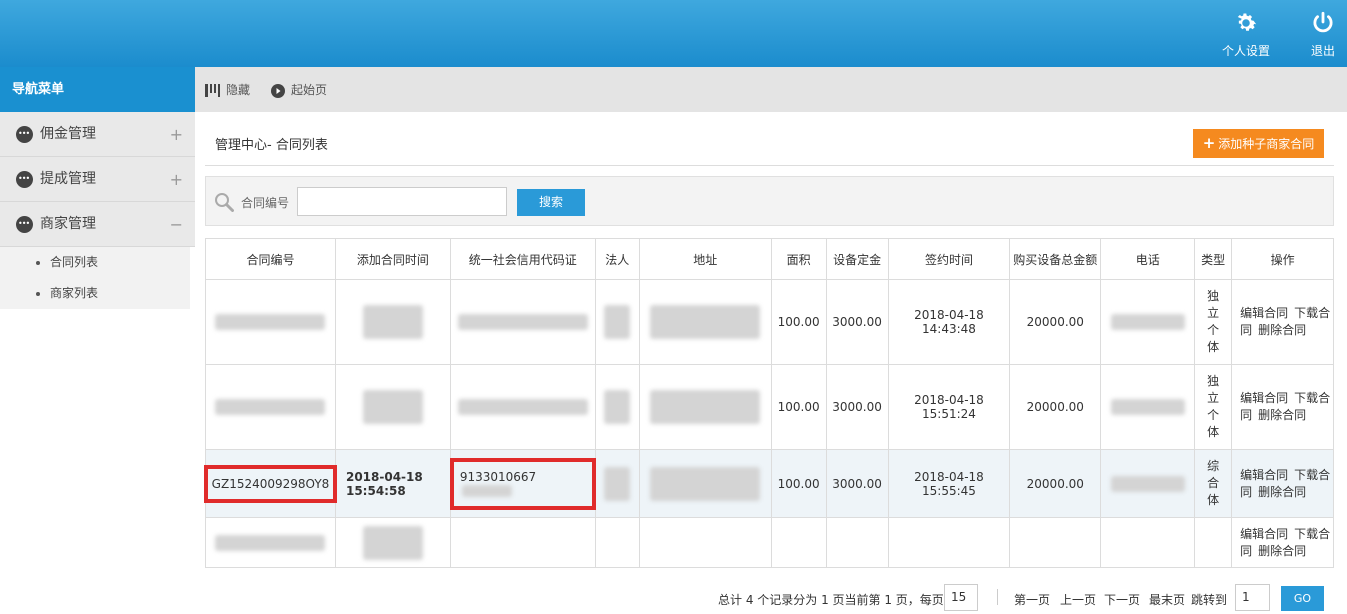 This screenshot has height=614, width=1347. I want to click on total-amount-cell: 20000.00, so click(1055, 483).